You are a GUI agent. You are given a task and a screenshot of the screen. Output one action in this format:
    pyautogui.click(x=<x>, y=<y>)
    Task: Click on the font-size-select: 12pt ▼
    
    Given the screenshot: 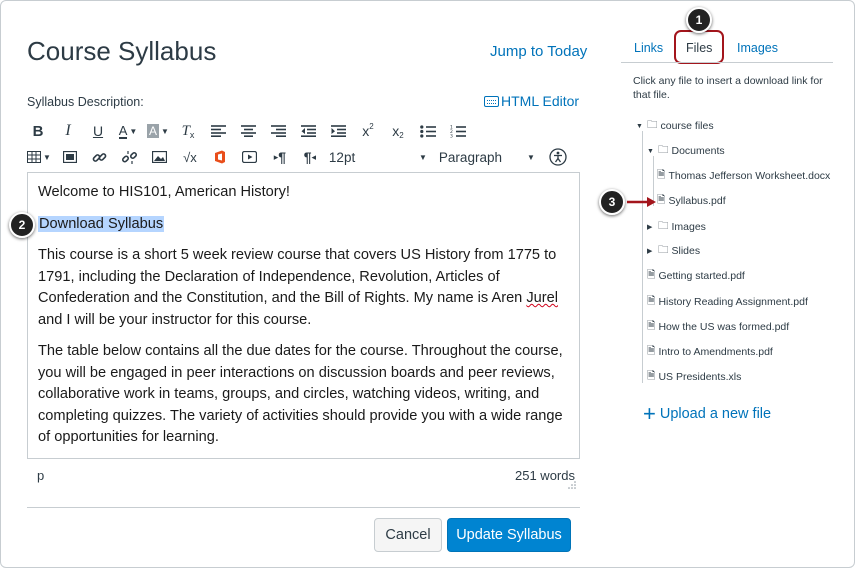 What is the action you would take?
    pyautogui.click(x=378, y=157)
    